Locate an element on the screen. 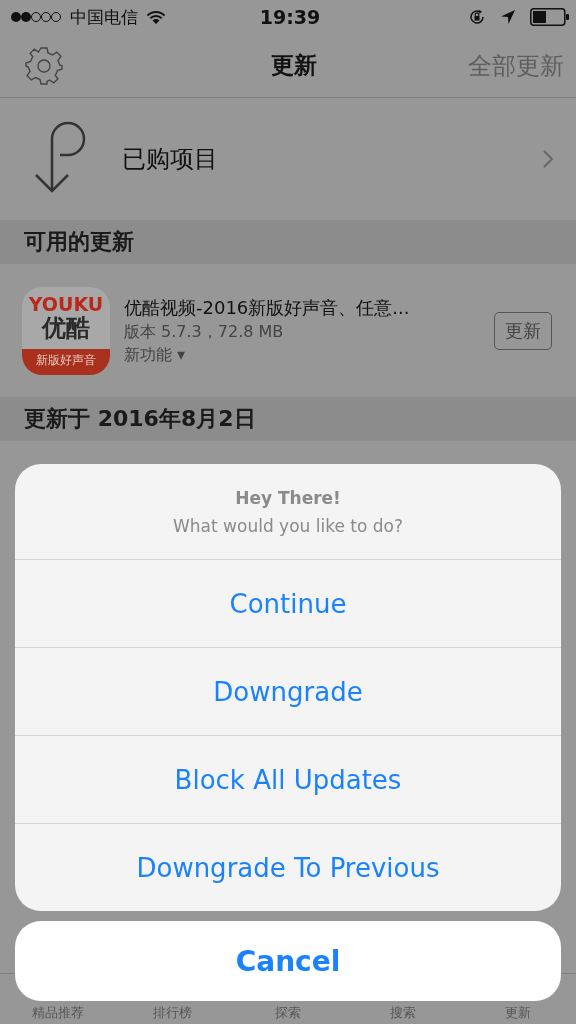 The image size is (576, 1024). tab-label: 排行榜 is located at coordinates (173, 1013).